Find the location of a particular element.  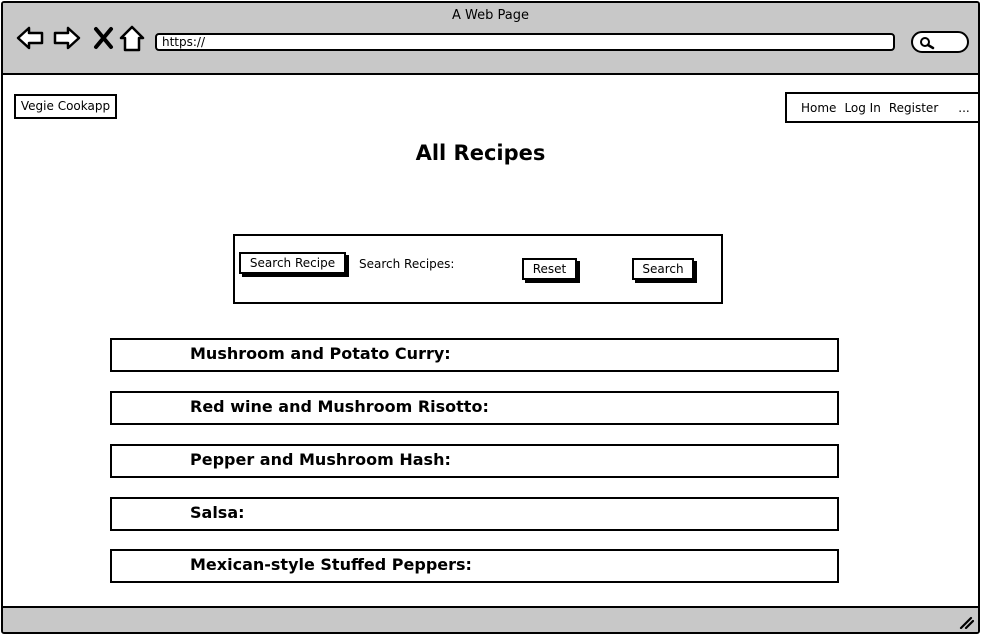

forward-arrow-icon is located at coordinates (67, 38).